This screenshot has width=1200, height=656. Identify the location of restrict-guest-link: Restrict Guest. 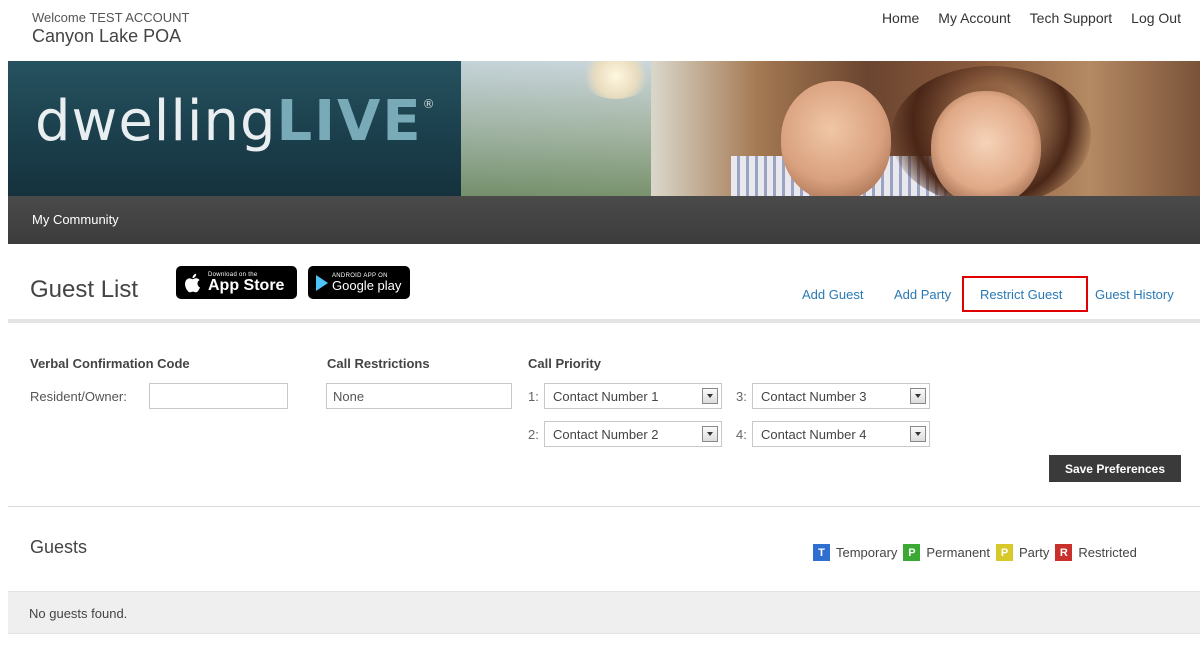
(1021, 294).